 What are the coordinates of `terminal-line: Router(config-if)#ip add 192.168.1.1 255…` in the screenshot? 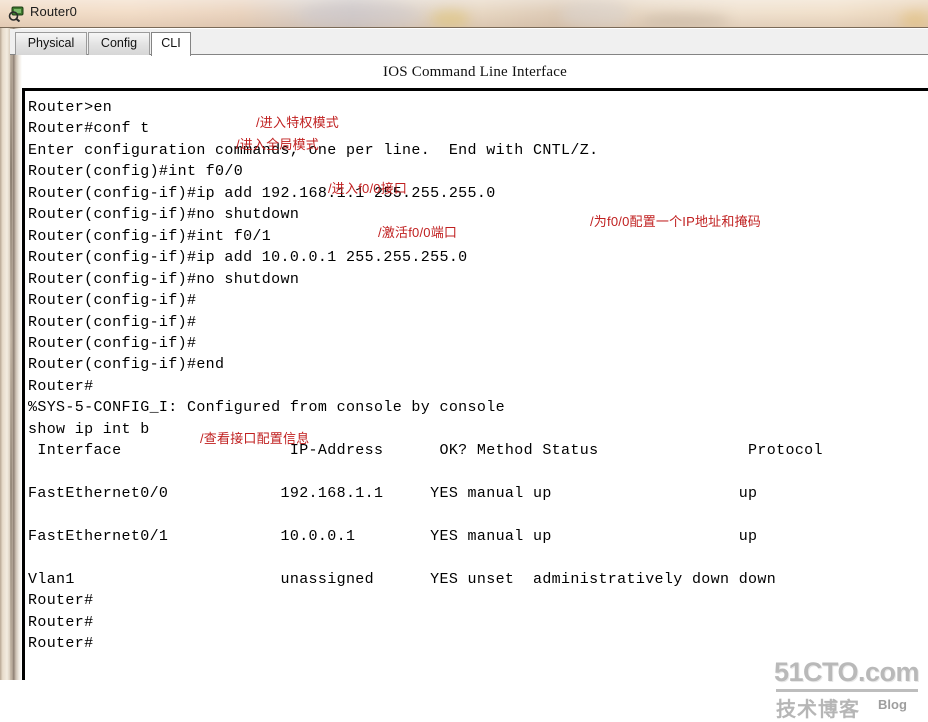 It's located at (262, 193).